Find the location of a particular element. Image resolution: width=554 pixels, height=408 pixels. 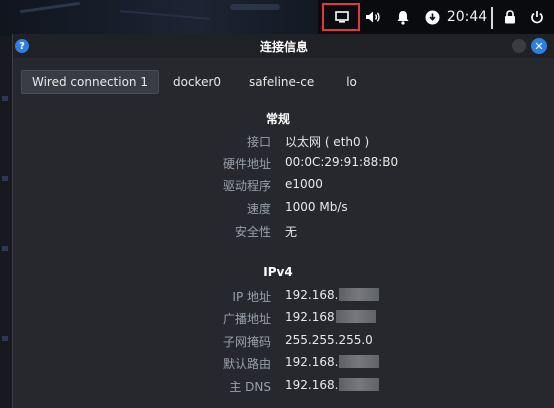

clock-time: 20:44 is located at coordinates (467, 17).